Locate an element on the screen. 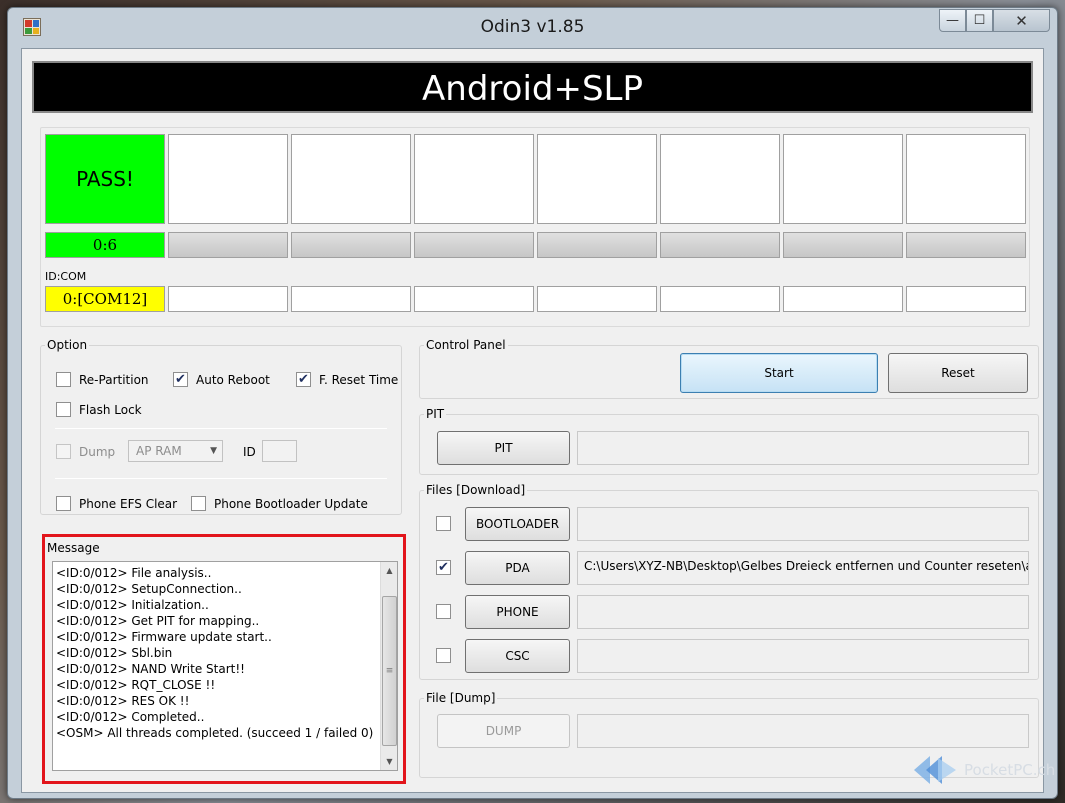 The height and width of the screenshot is (803, 1065). pocketpc-logo-icon is located at coordinates (935, 770).